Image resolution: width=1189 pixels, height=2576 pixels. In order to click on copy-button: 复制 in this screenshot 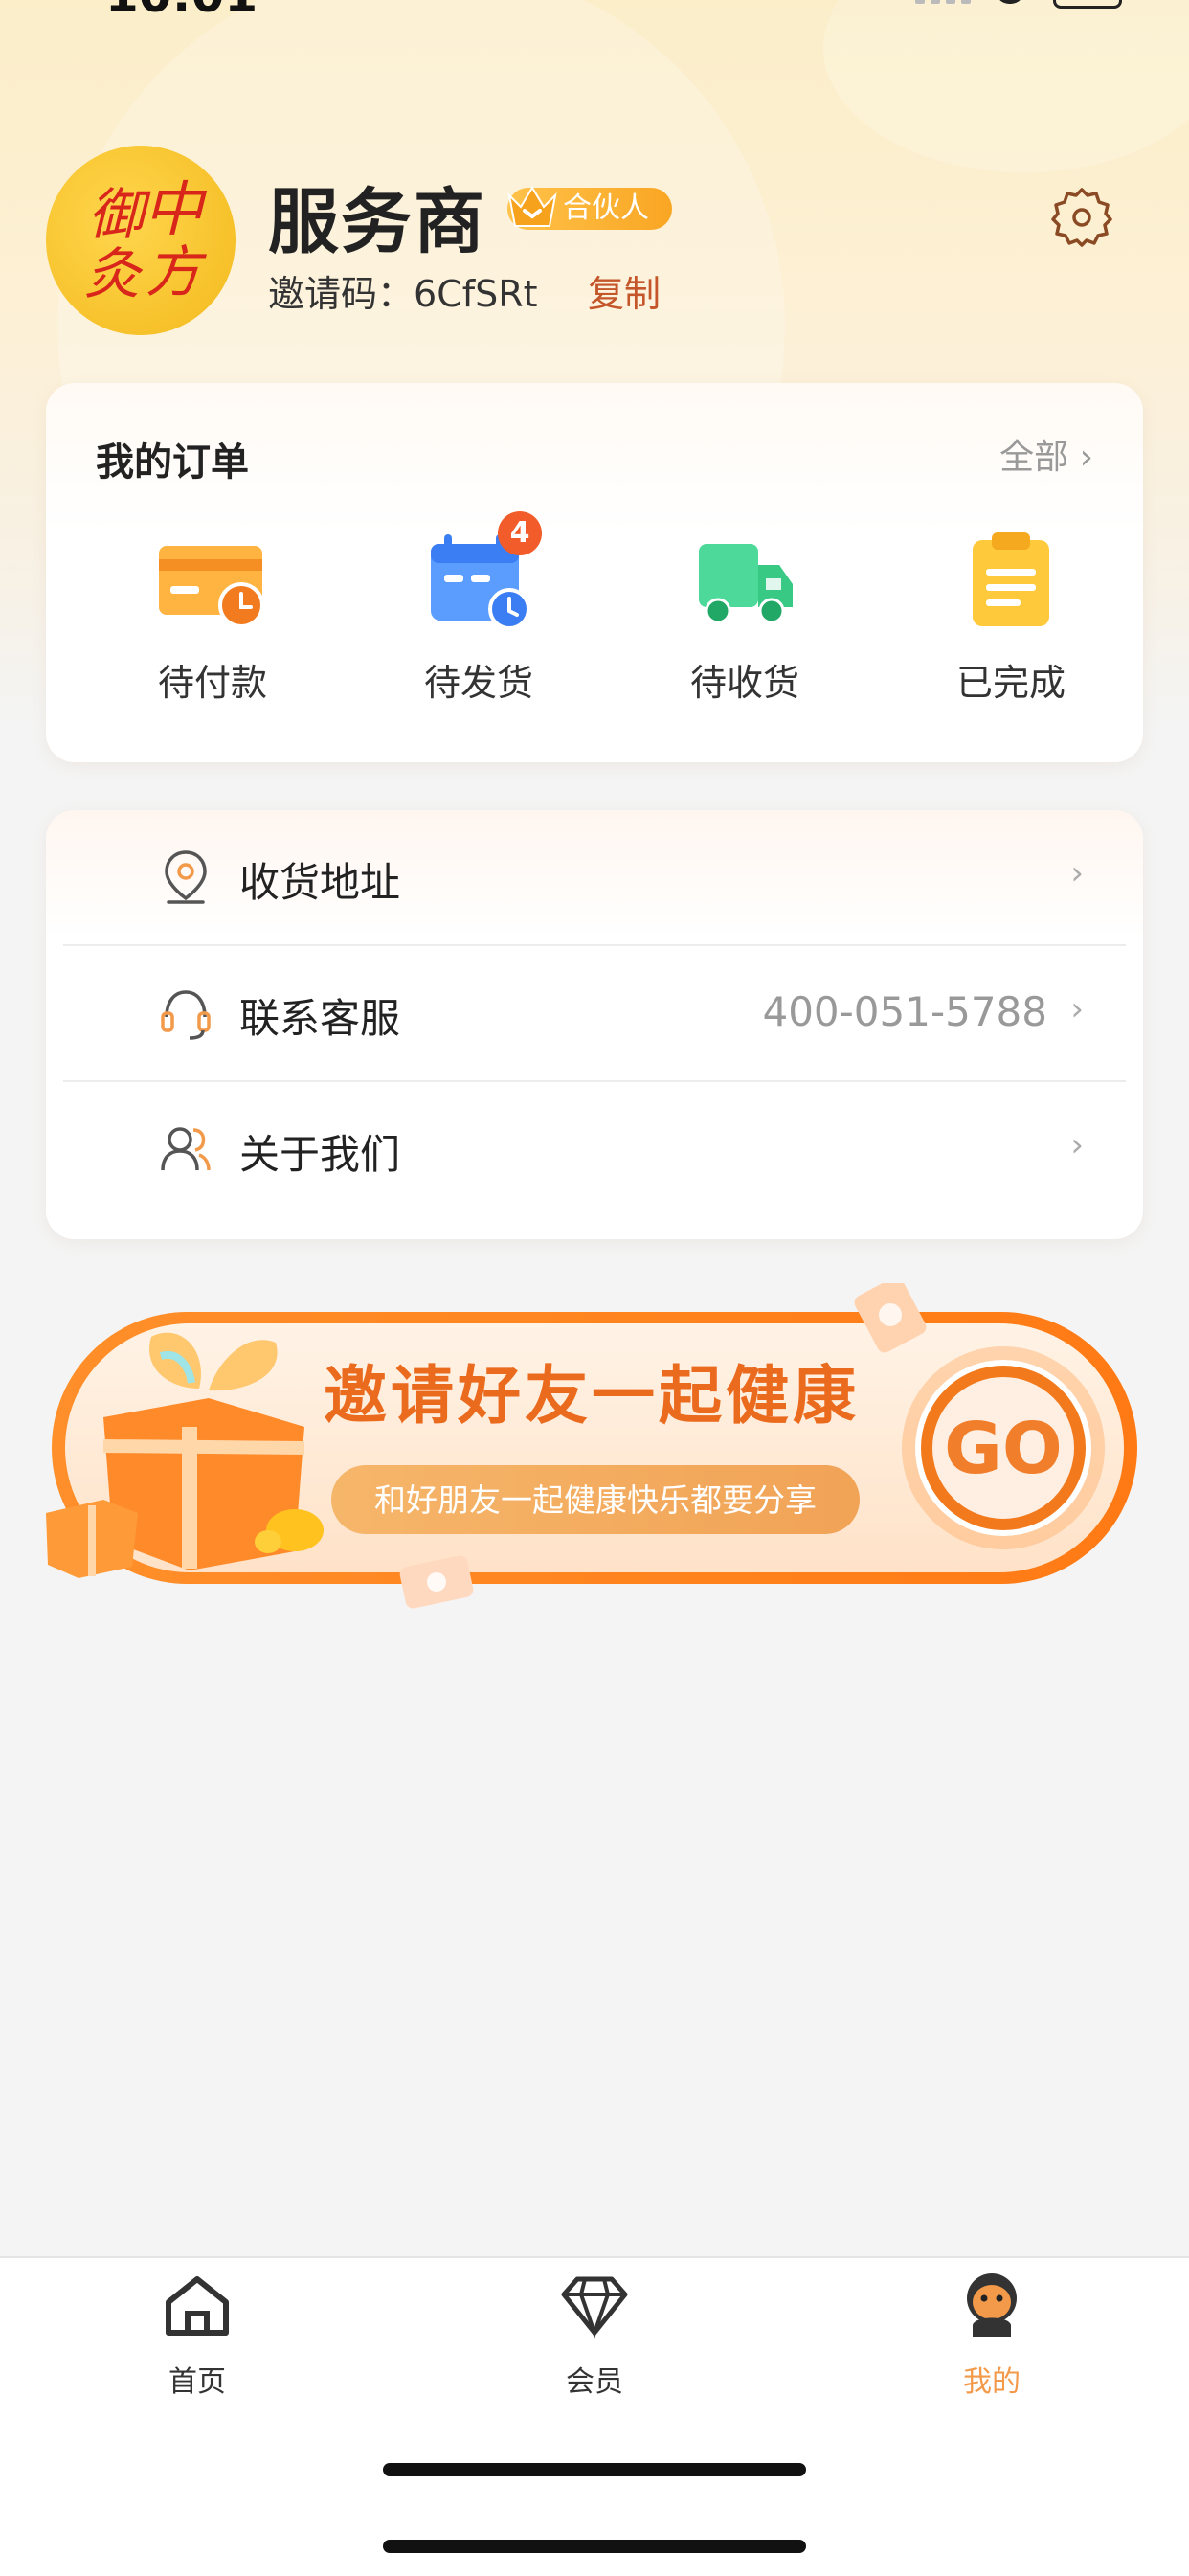, I will do `click(624, 290)`.